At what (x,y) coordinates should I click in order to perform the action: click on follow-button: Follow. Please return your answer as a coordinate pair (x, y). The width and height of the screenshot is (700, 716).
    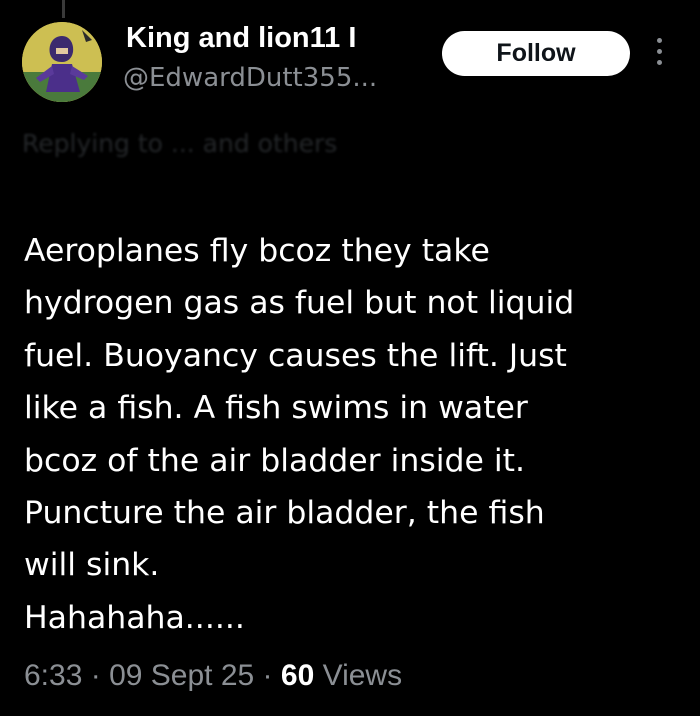
    Looking at the image, I should click on (536, 53).